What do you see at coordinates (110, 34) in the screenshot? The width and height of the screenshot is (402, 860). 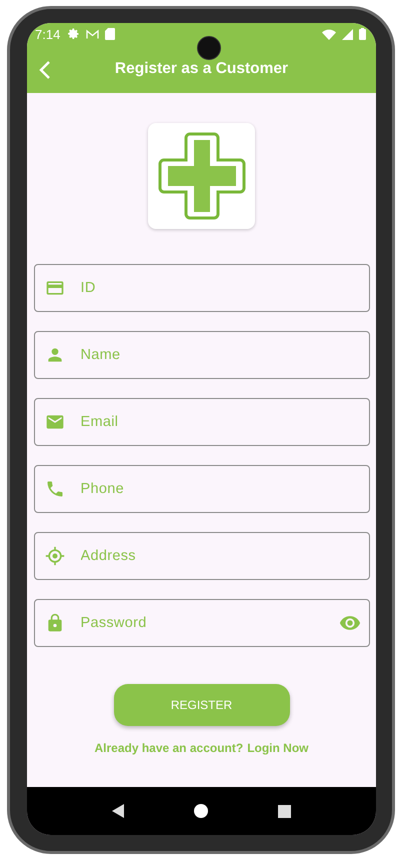 I see `sd-card-icon` at bounding box center [110, 34].